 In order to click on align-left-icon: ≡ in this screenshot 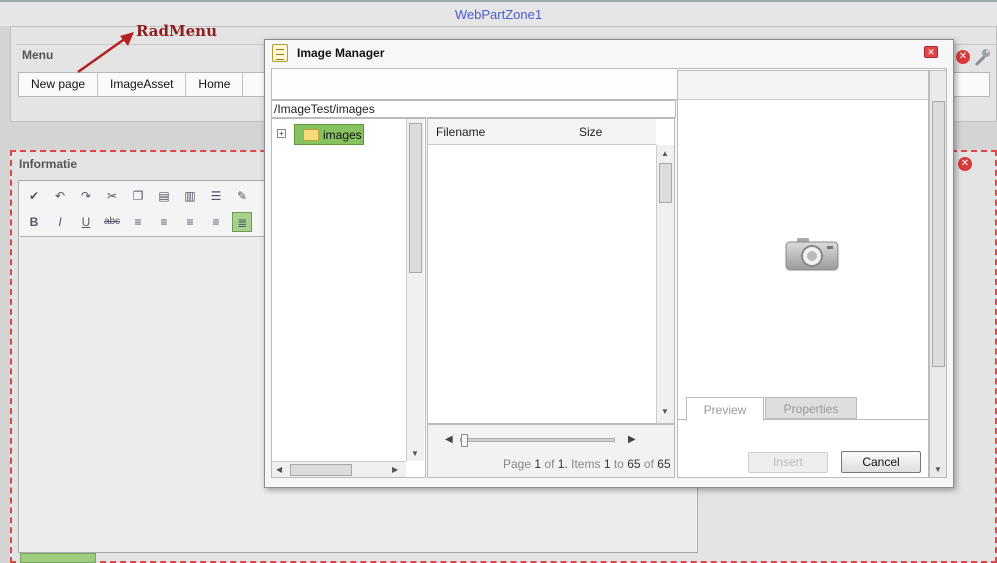, I will do `click(138, 222)`.